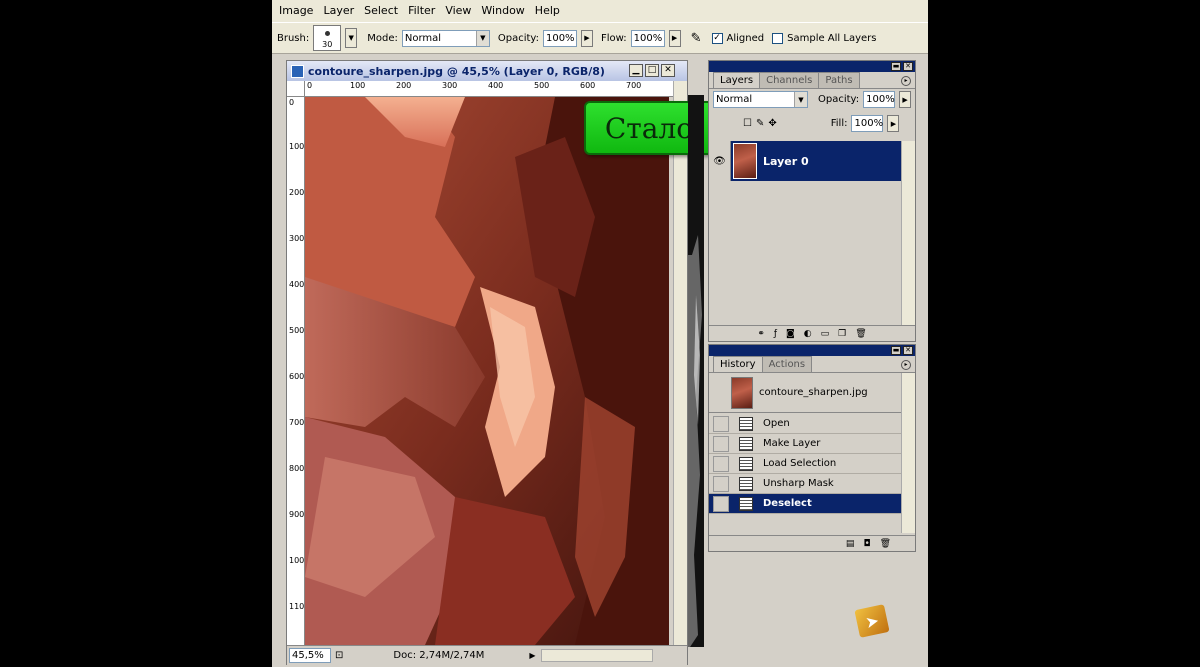  I want to click on mode-value: Normal, so click(423, 38).